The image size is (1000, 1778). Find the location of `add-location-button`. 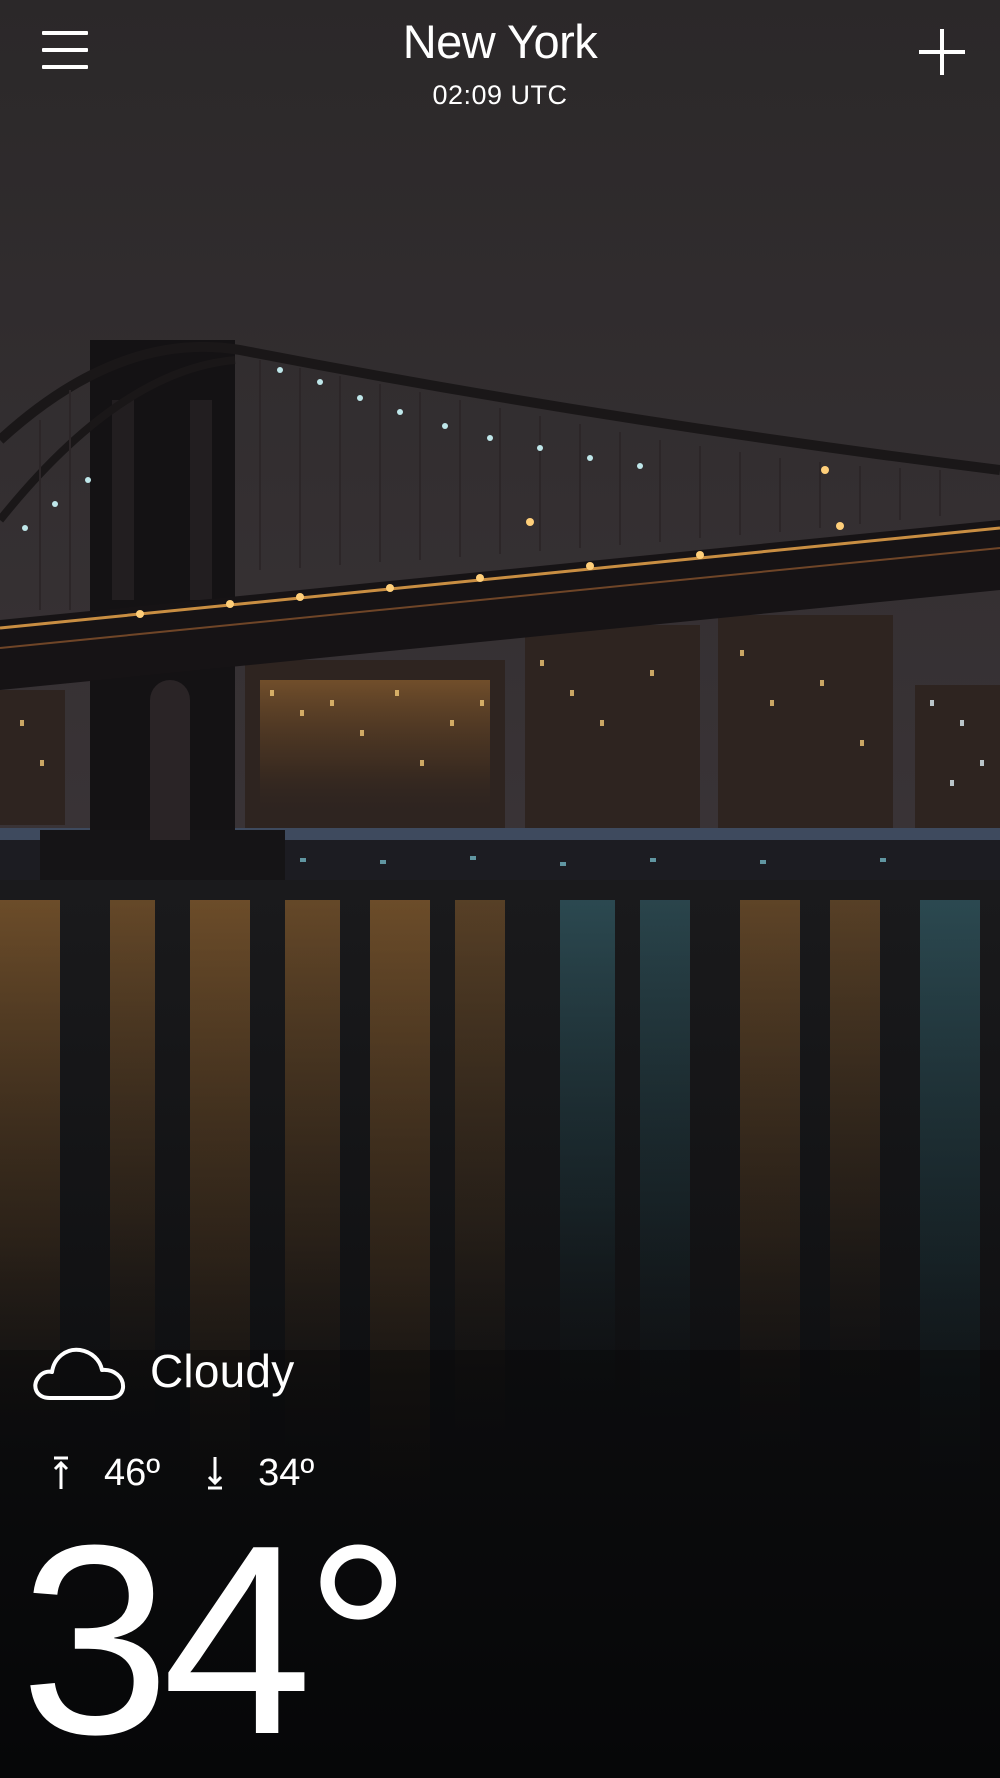

add-location-button is located at coordinates (942, 52).